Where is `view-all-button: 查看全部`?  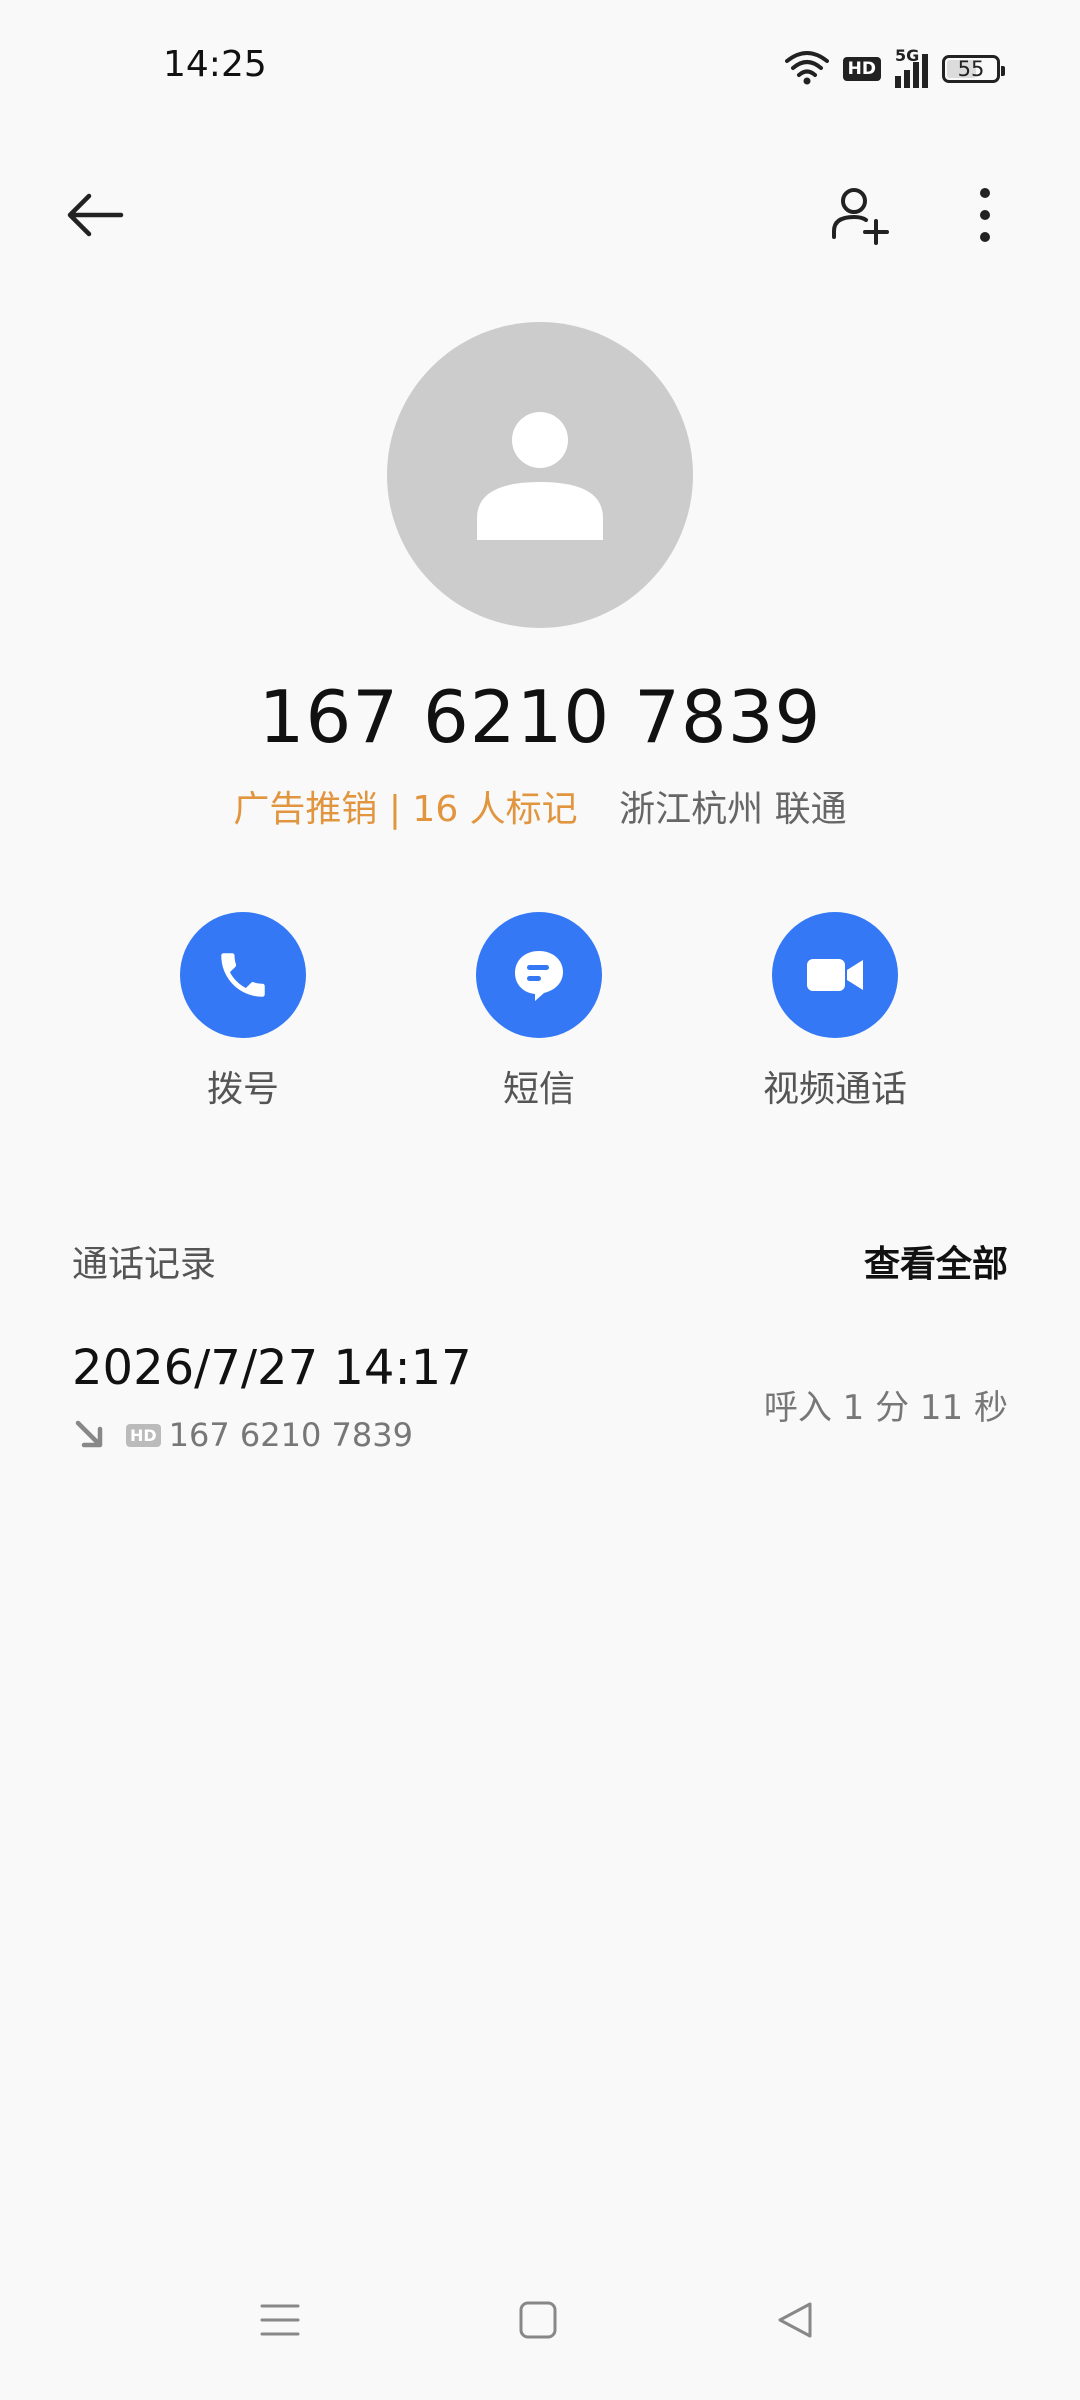 view-all-button: 查看全部 is located at coordinates (936, 1261).